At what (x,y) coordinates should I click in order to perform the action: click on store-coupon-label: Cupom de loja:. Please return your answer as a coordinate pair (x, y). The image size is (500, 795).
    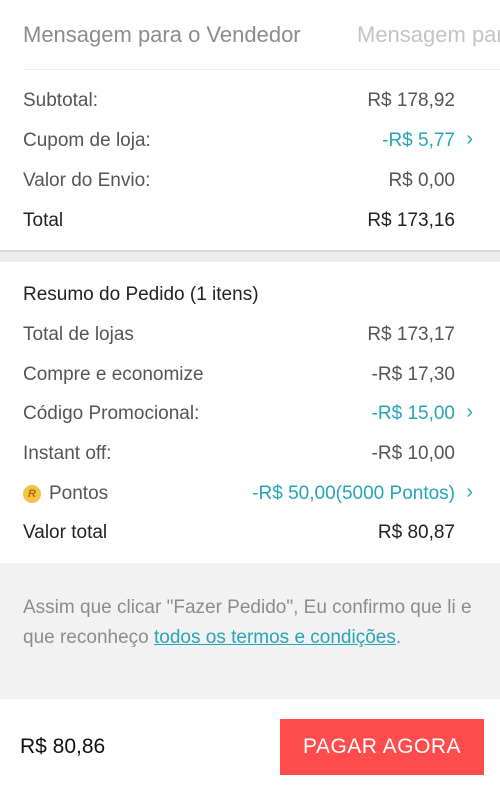
    Looking at the image, I should click on (87, 140).